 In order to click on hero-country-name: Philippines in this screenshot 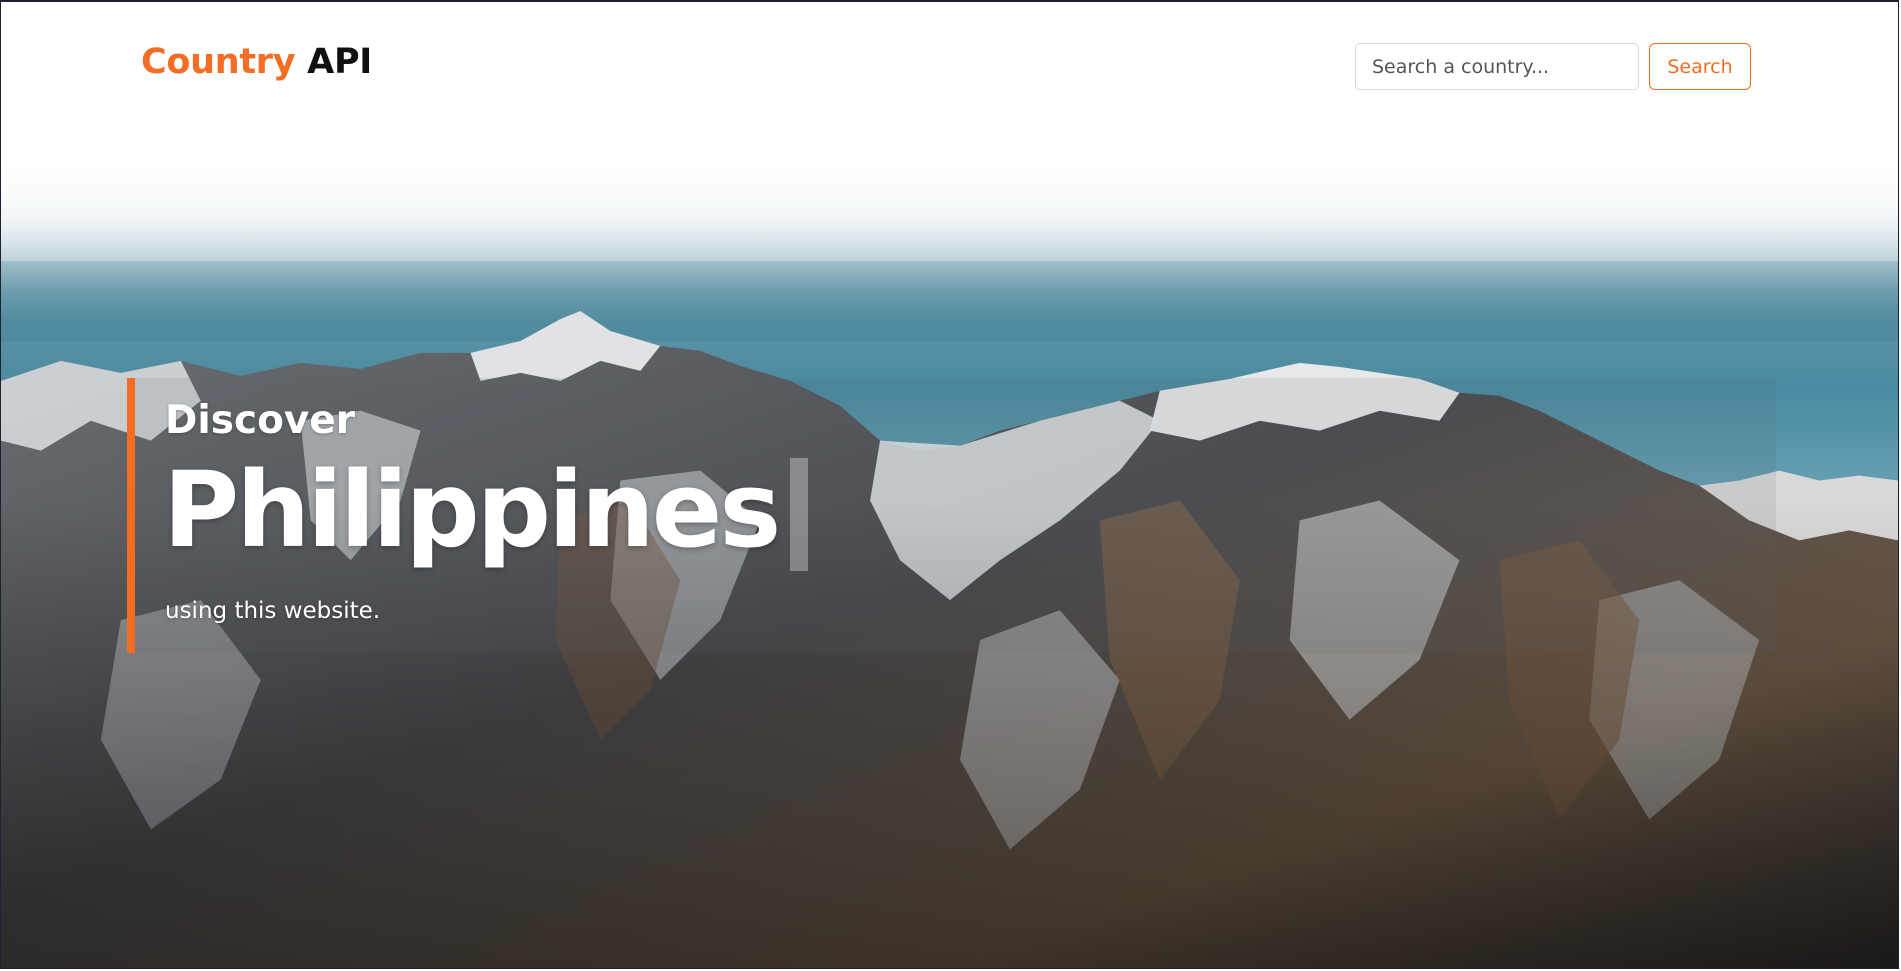, I will do `click(472, 510)`.